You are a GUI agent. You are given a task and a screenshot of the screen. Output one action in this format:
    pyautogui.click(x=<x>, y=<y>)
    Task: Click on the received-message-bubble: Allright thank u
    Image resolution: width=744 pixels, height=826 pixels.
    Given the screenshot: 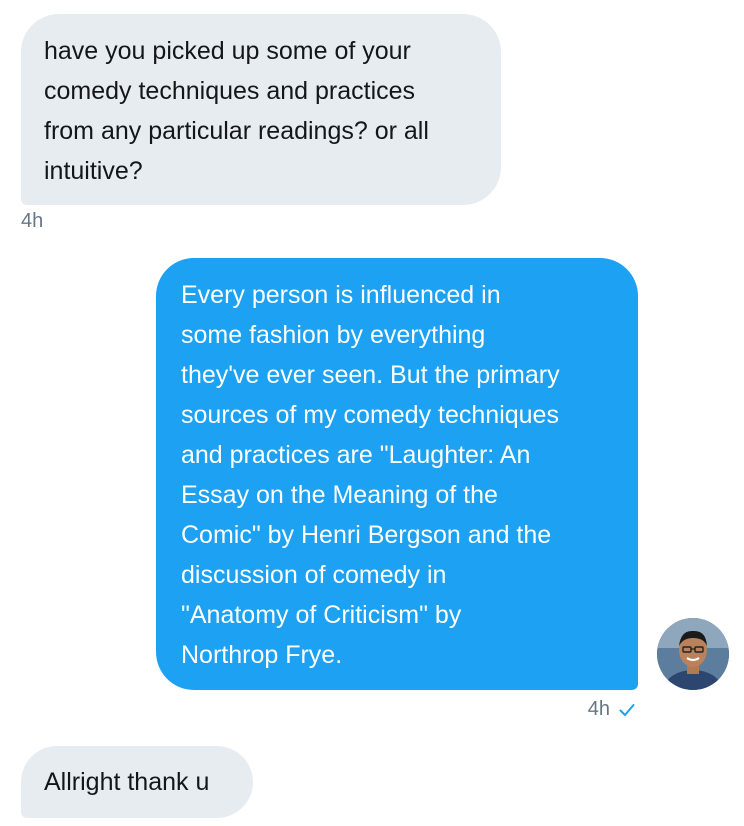 What is the action you would take?
    pyautogui.click(x=137, y=782)
    